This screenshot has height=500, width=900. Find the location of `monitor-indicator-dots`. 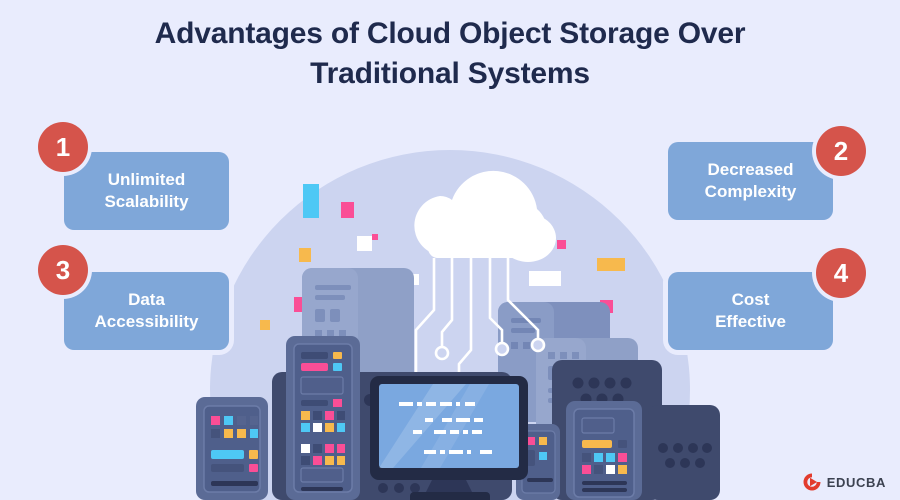

monitor-indicator-dots is located at coordinates (399, 488).